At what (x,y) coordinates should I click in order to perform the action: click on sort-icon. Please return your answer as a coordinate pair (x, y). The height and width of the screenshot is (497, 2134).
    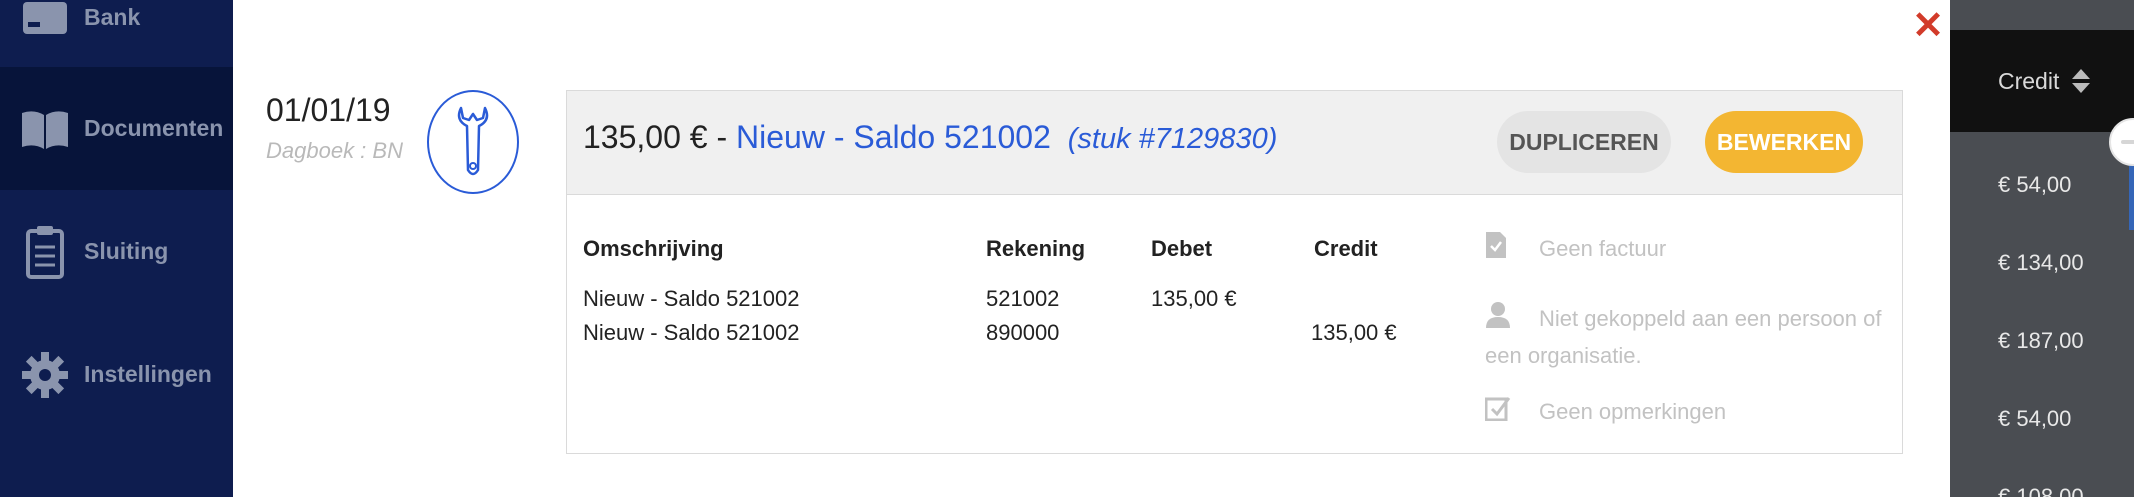
    Looking at the image, I should click on (2081, 81).